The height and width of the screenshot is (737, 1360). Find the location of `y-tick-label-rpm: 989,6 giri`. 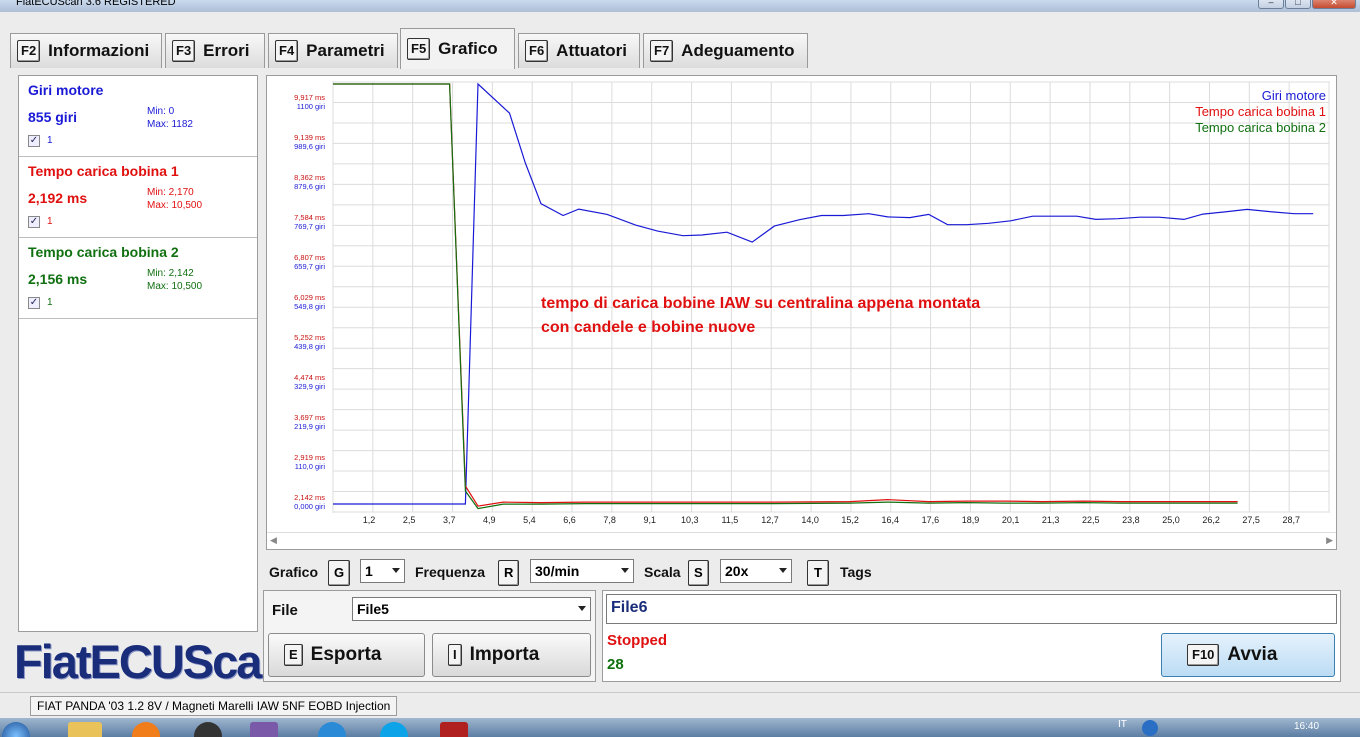

y-tick-label-rpm: 989,6 giri is located at coordinates (309, 146).